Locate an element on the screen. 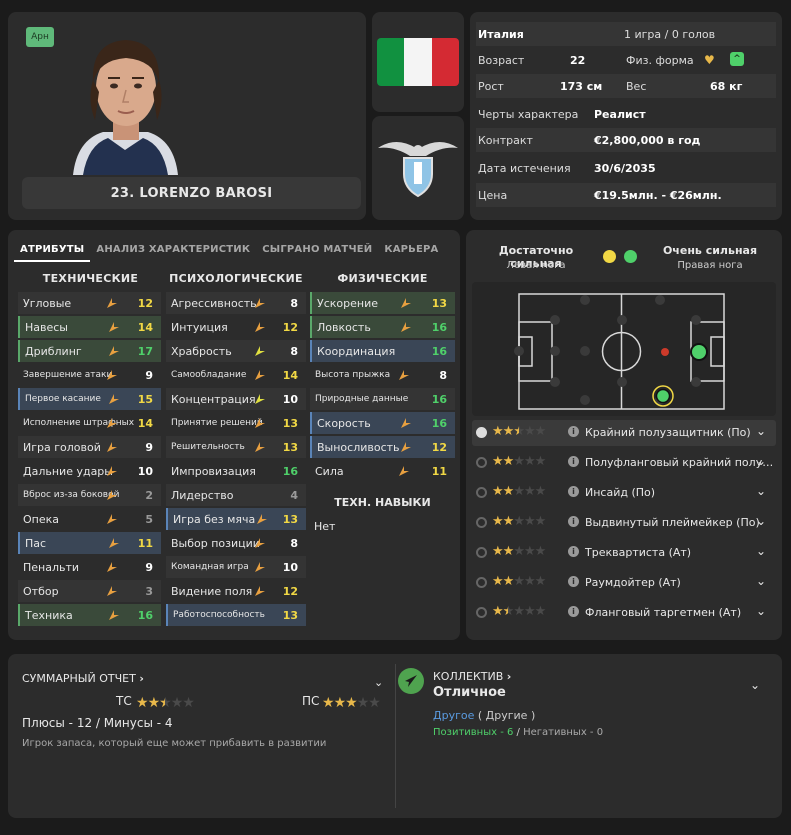 The width and height of the screenshot is (791, 835). attribute-name: Агрессивность is located at coordinates (214, 303).